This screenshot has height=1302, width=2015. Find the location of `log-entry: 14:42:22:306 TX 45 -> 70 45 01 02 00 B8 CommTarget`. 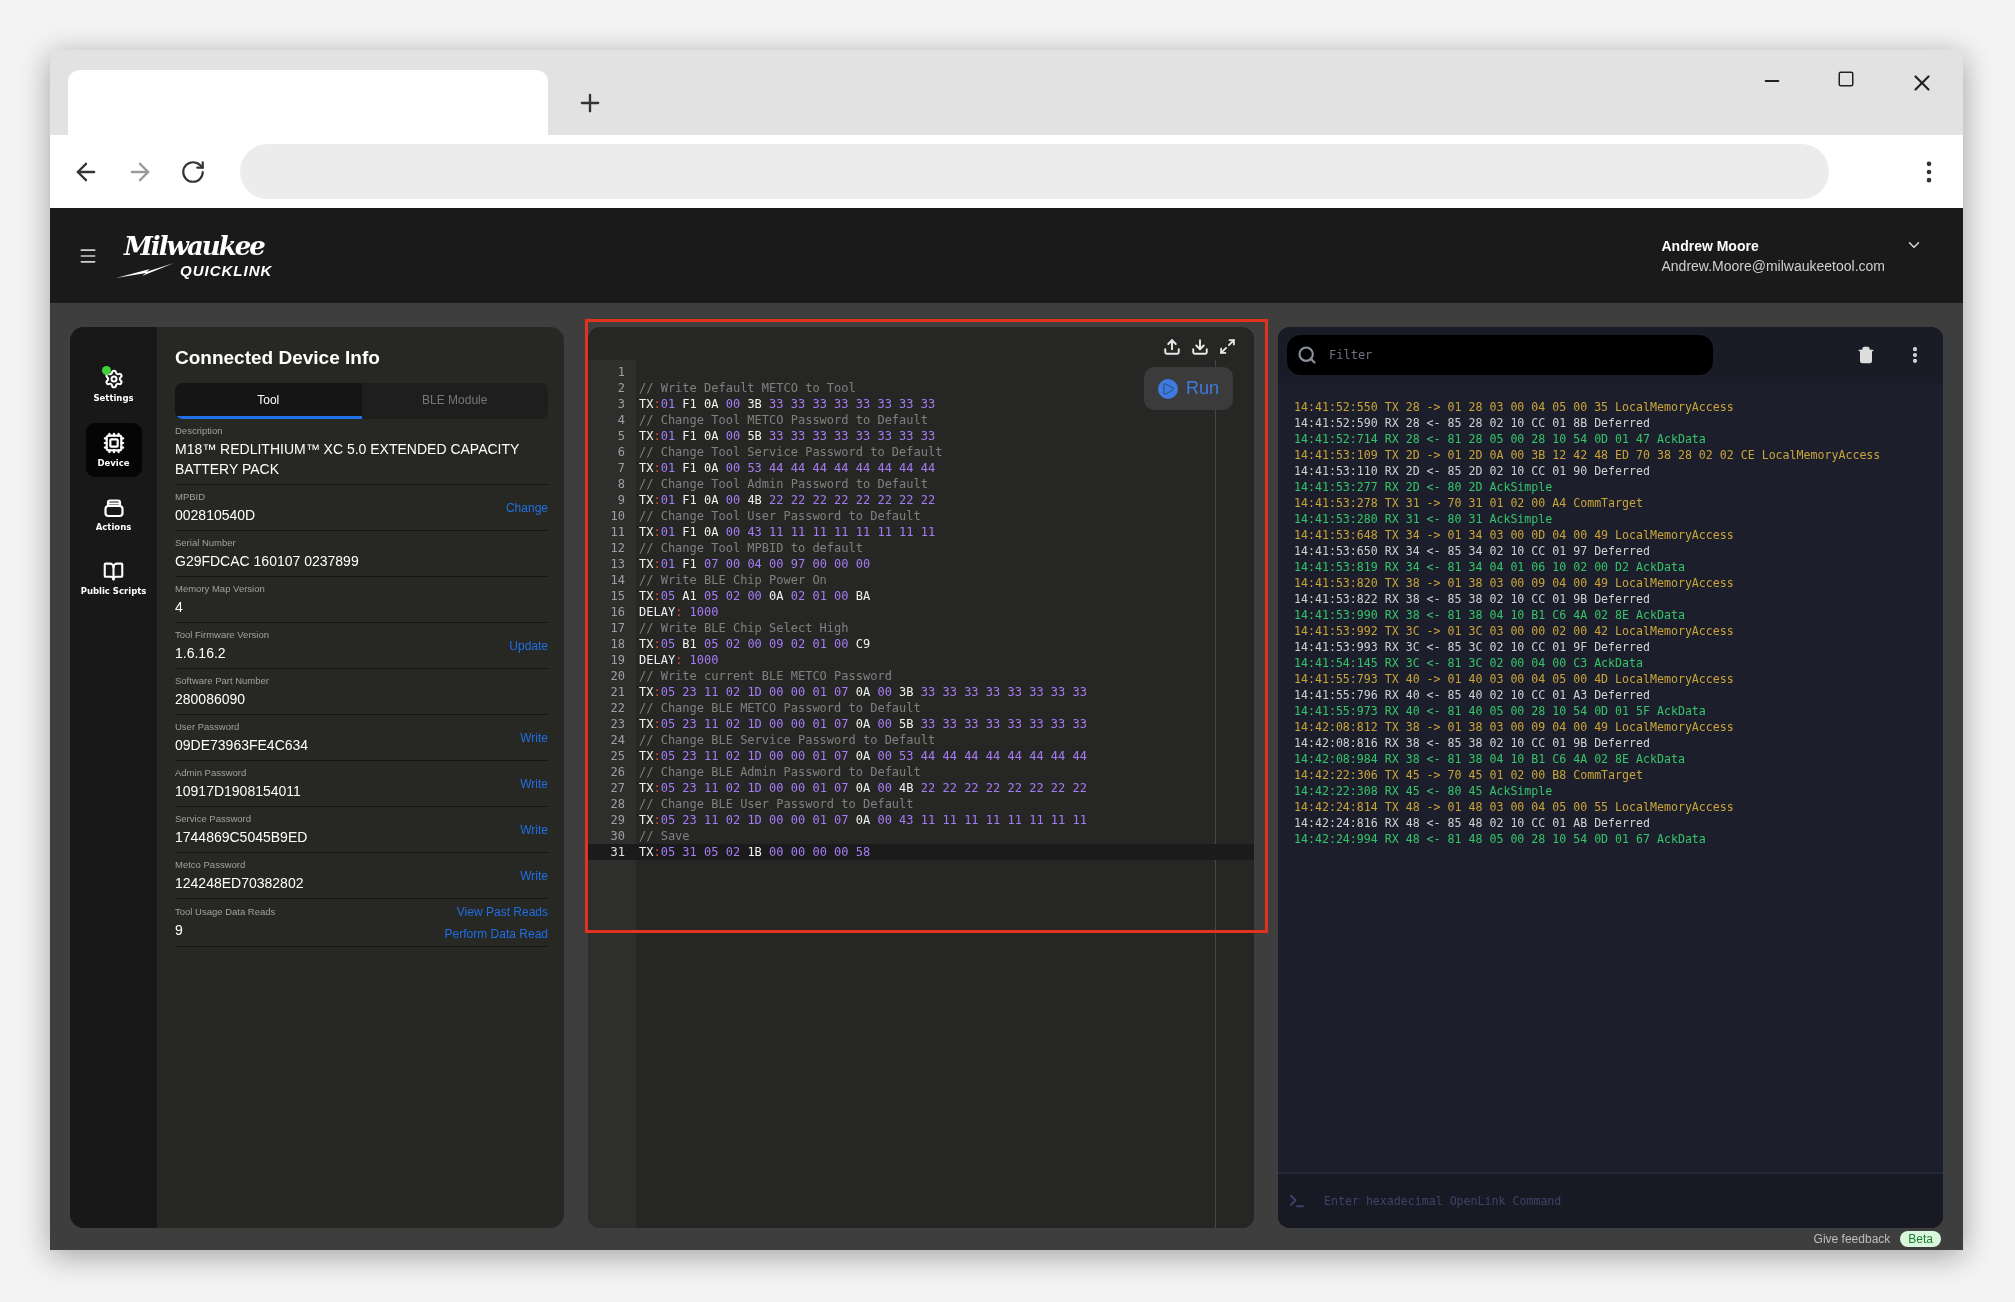

log-entry: 14:42:22:306 TX 45 -> 70 45 01 02 00 B8 CommTarget is located at coordinates (1469, 775).